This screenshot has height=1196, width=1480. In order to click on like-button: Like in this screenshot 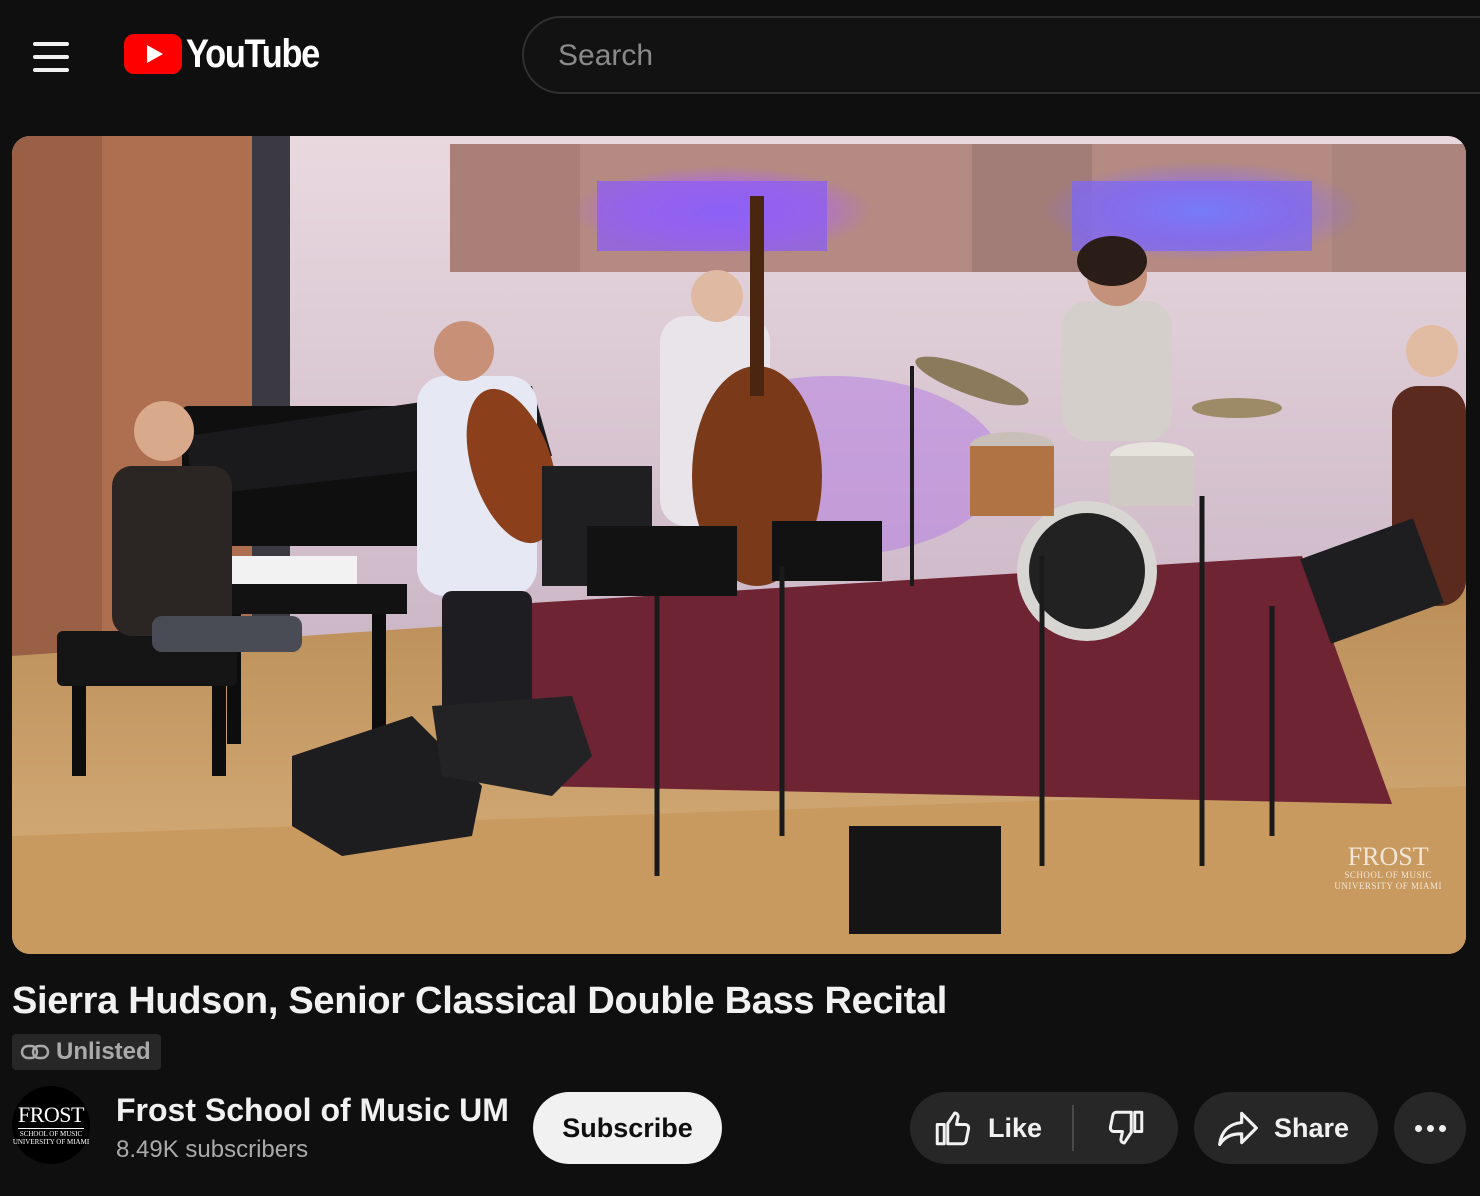, I will do `click(991, 1128)`.